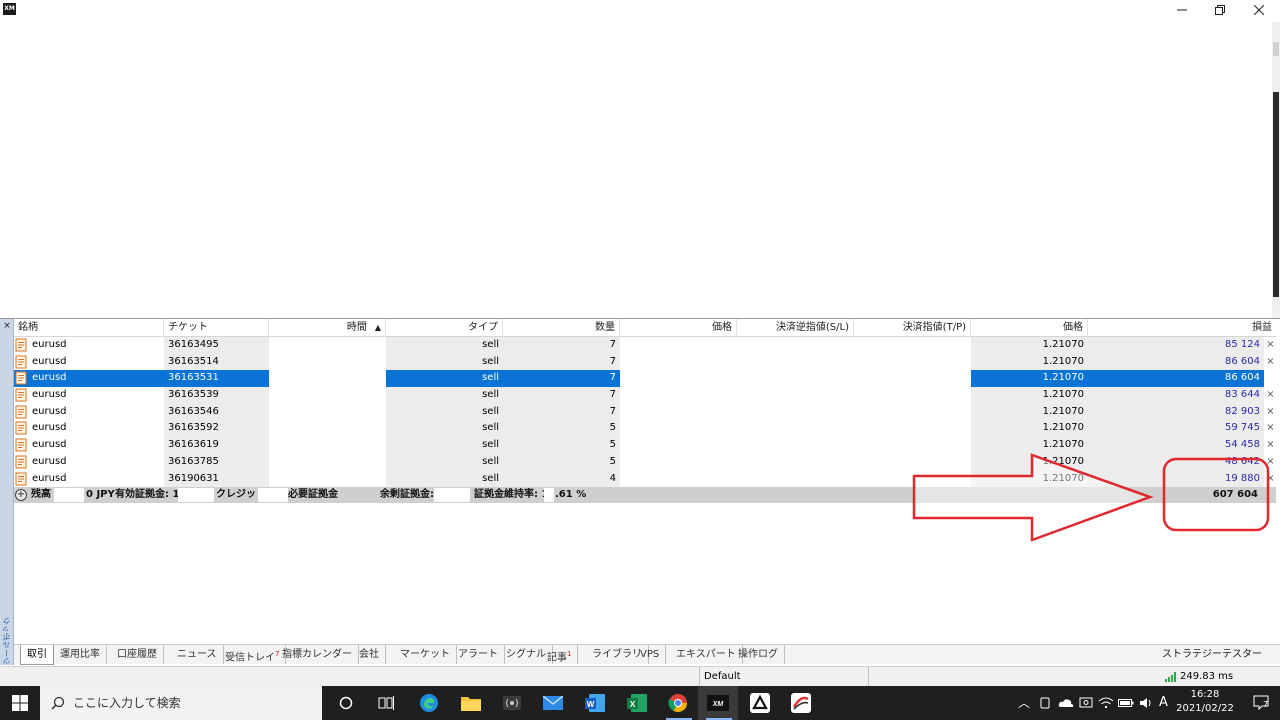 Image resolution: width=1280 pixels, height=720 pixels. Describe the element at coordinates (1029, 328) in the screenshot. I see `col-price2: 価格` at that location.